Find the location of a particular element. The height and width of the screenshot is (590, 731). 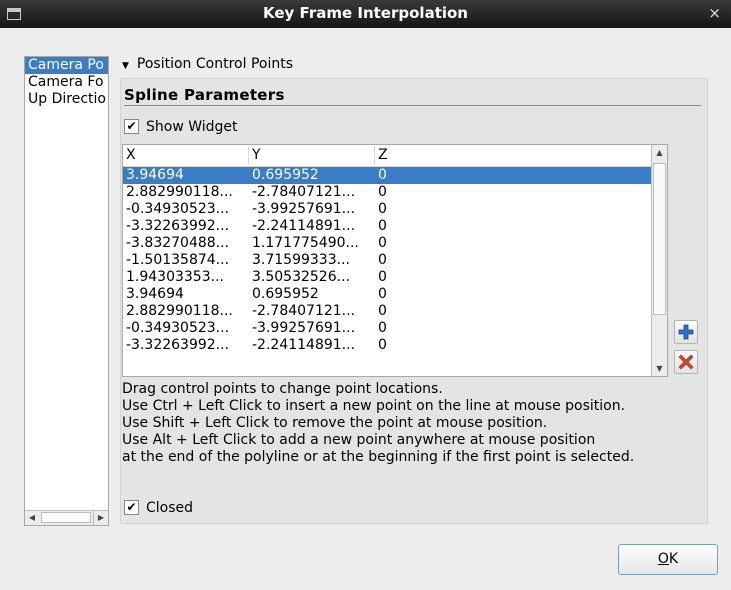

column-header-y: Y is located at coordinates (312, 155).